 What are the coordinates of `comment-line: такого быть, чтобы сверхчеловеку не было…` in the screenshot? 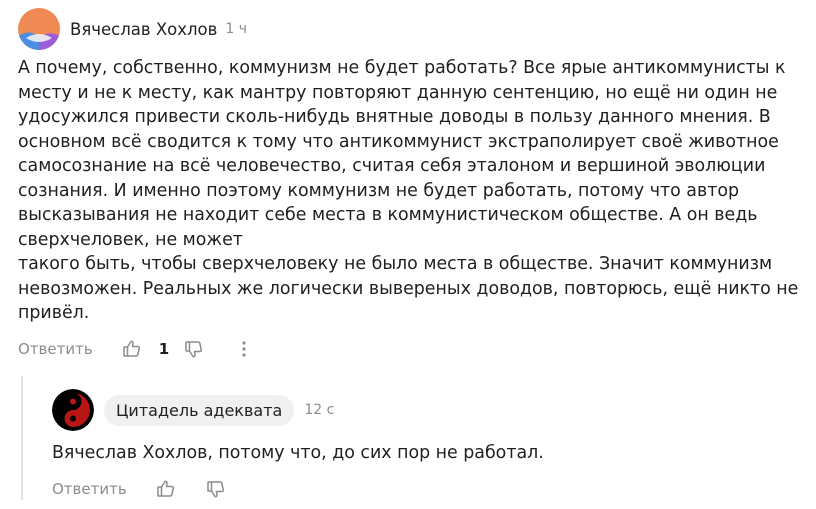 It's located at (395, 264).